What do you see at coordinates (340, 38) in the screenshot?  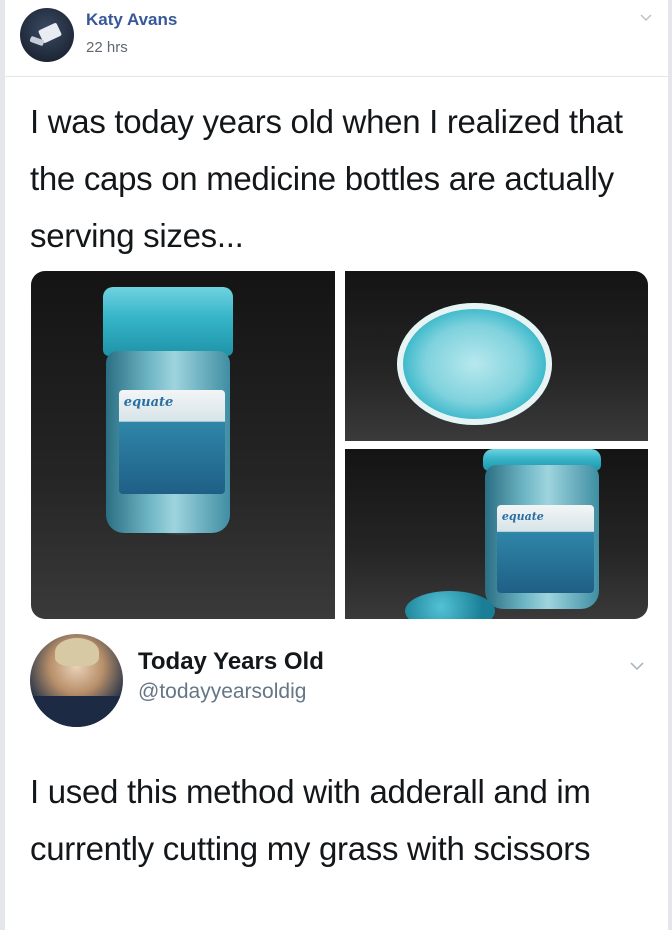 I see `post-header: Katy Avans 22 hrs` at bounding box center [340, 38].